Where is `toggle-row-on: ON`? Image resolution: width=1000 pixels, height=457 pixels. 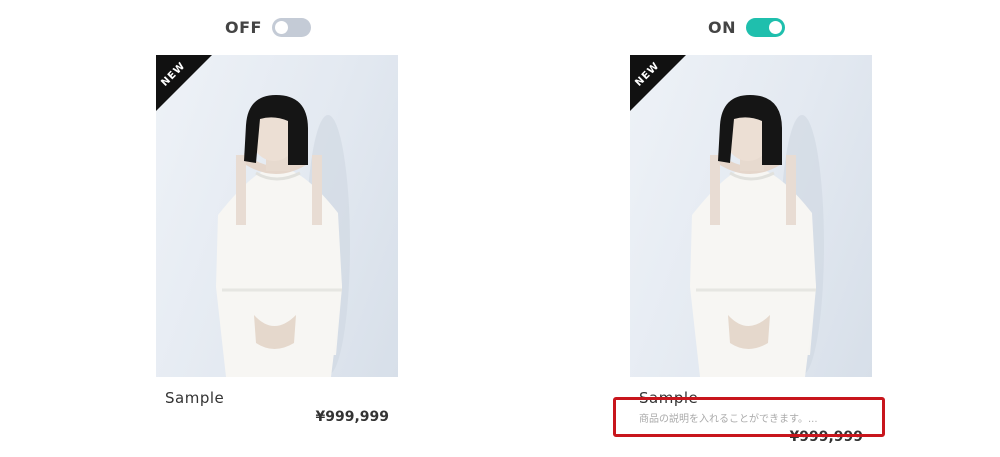
toggle-row-on: ON is located at coordinates (746, 27).